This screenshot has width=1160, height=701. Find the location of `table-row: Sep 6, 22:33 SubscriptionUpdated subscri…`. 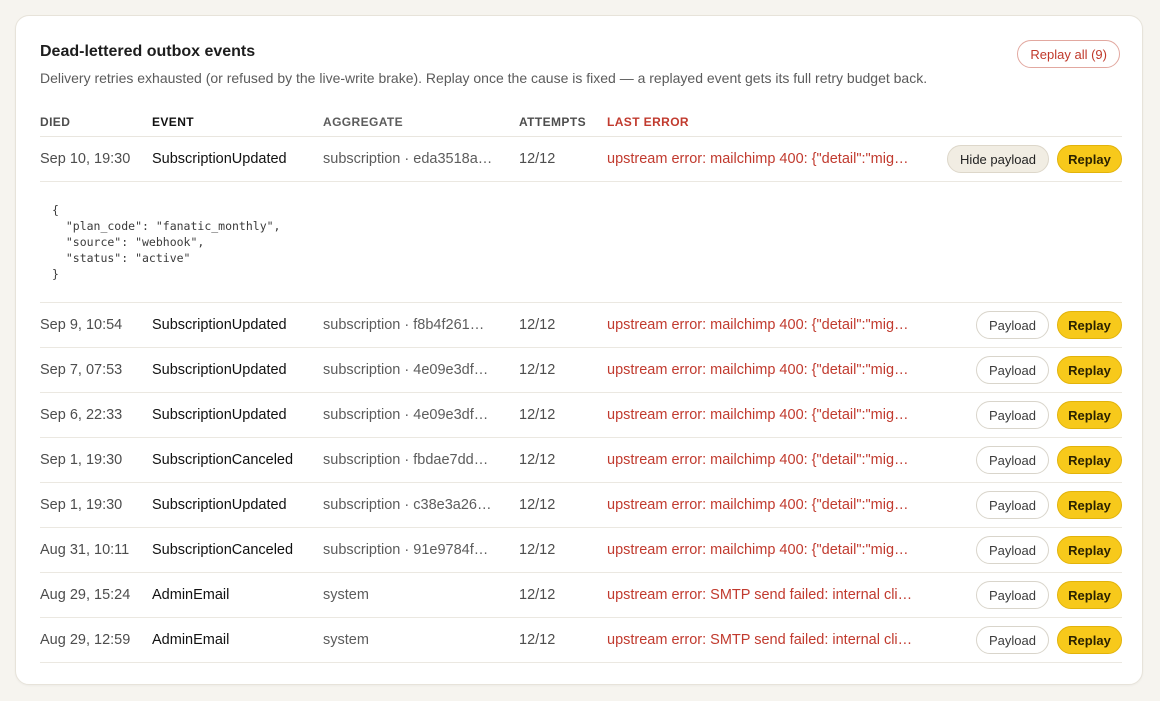

table-row: Sep 6, 22:33 SubscriptionUpdated subscri… is located at coordinates (581, 415).